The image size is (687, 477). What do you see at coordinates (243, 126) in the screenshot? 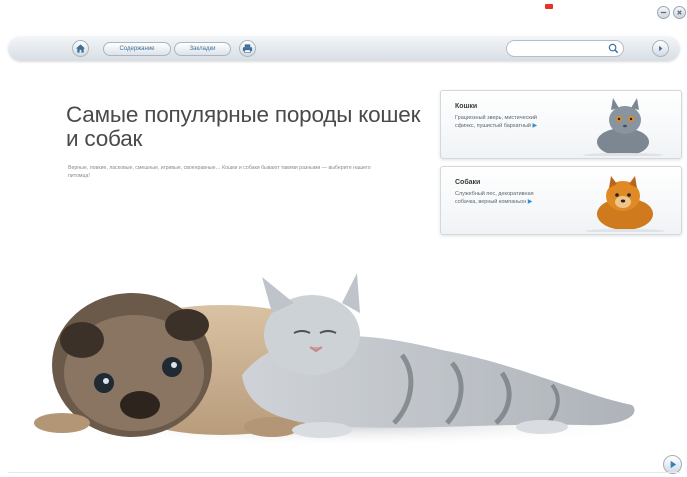
I see `page-title: Самые популярные породы кошек и собак` at bounding box center [243, 126].